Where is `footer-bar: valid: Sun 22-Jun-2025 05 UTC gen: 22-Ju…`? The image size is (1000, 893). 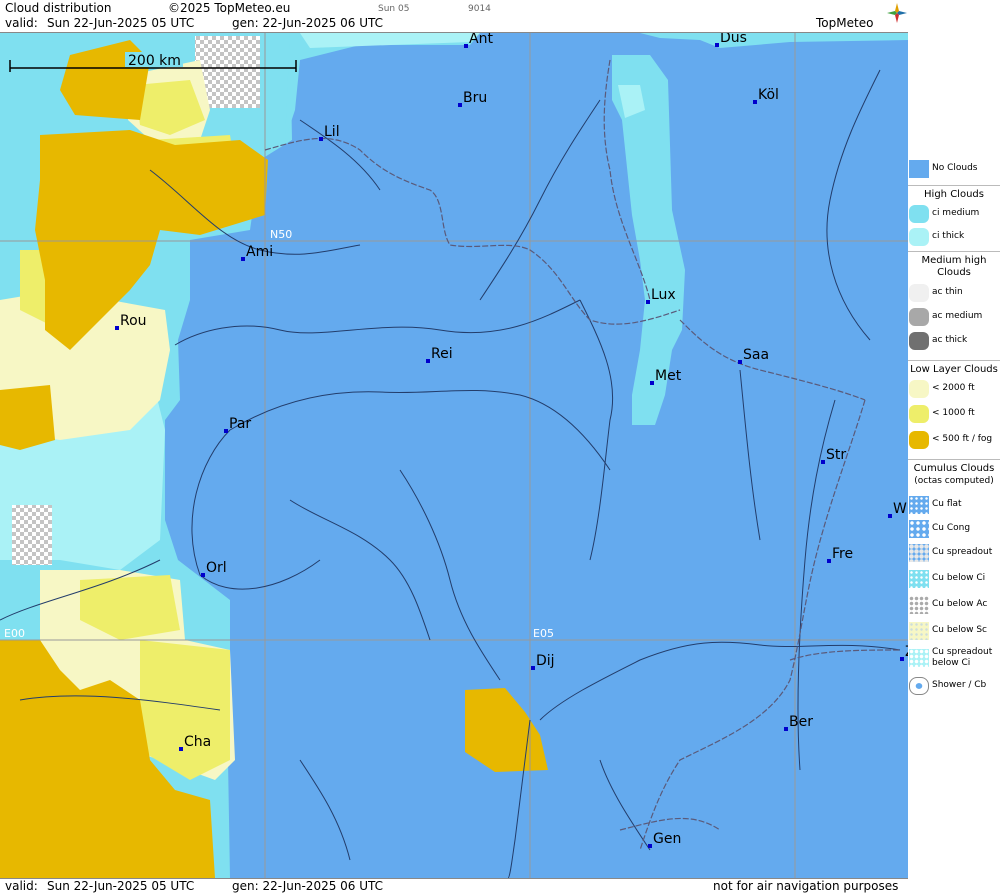
footer-bar: valid: Sun 22-Jun-2025 05 UTC gen: 22-Ju… is located at coordinates (454, 885).